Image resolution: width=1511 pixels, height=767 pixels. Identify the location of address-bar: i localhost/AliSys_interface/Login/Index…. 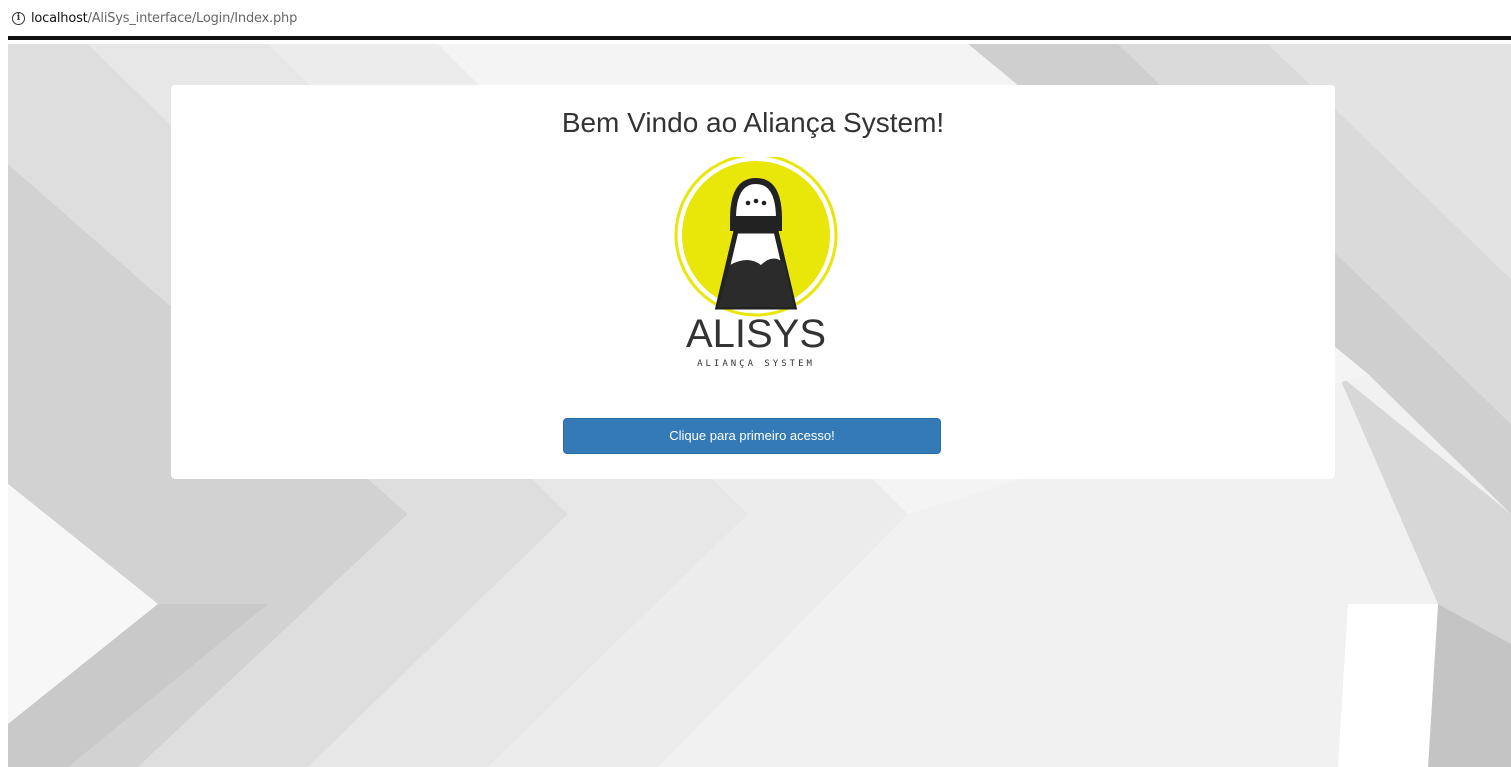
(759, 20).